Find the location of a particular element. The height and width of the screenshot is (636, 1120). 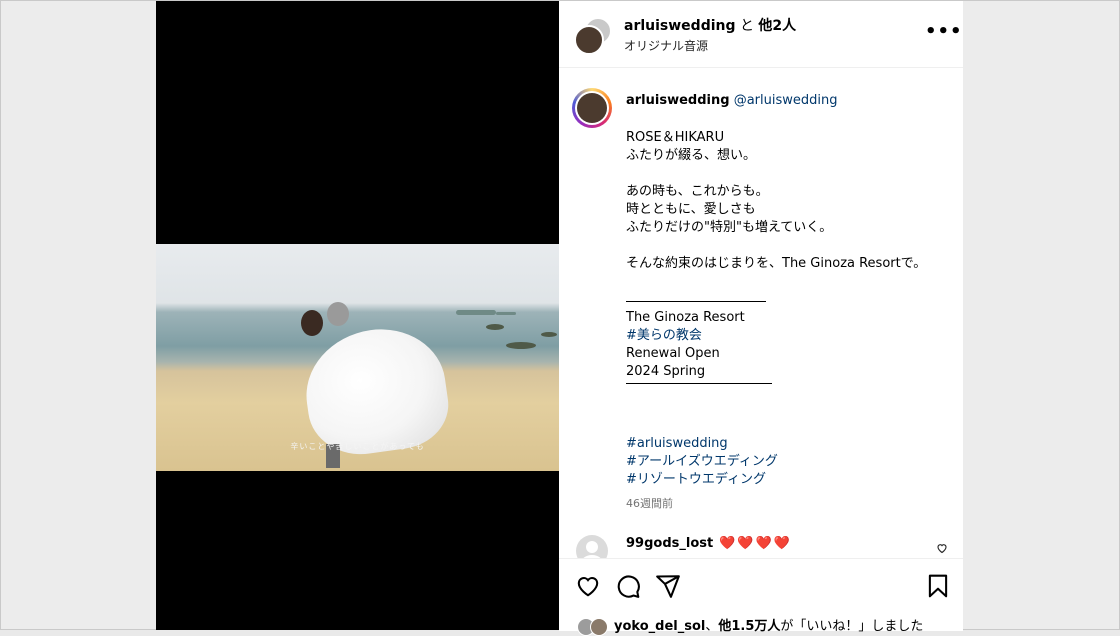

action-bar: yoko_del_sol、他1.5万人が「いいね！」しました is located at coordinates (761, 597).